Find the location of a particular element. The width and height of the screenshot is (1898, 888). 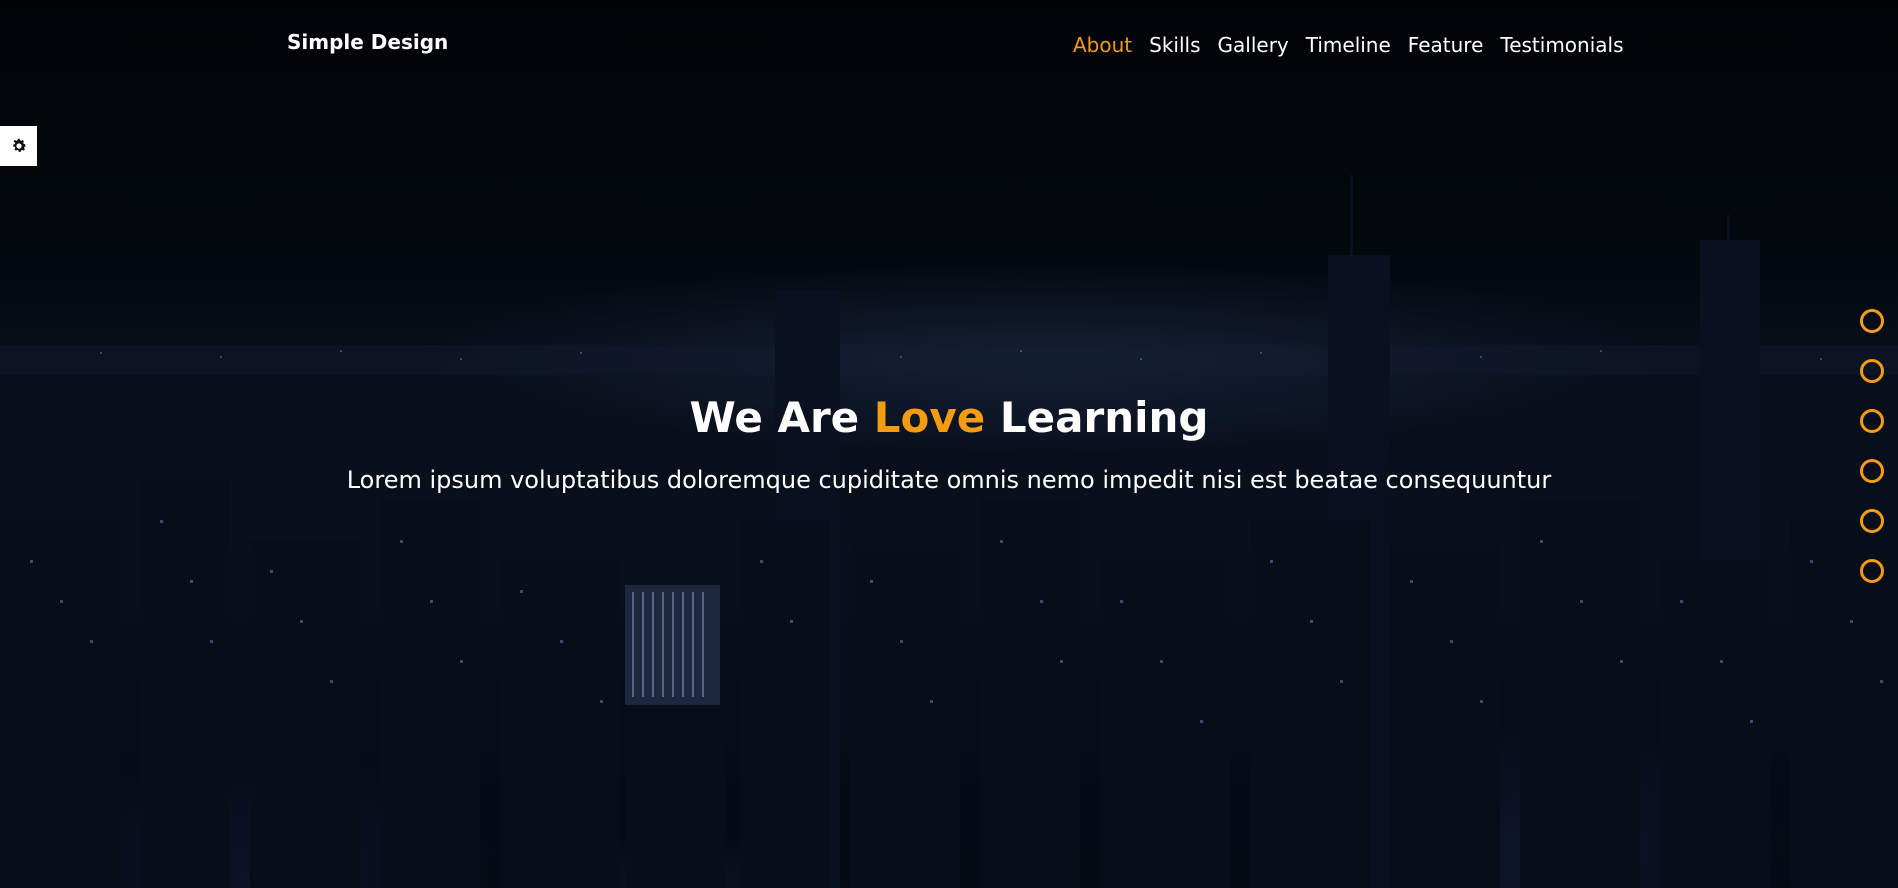

nav-item-gallery: Gallery is located at coordinates (1253, 45).